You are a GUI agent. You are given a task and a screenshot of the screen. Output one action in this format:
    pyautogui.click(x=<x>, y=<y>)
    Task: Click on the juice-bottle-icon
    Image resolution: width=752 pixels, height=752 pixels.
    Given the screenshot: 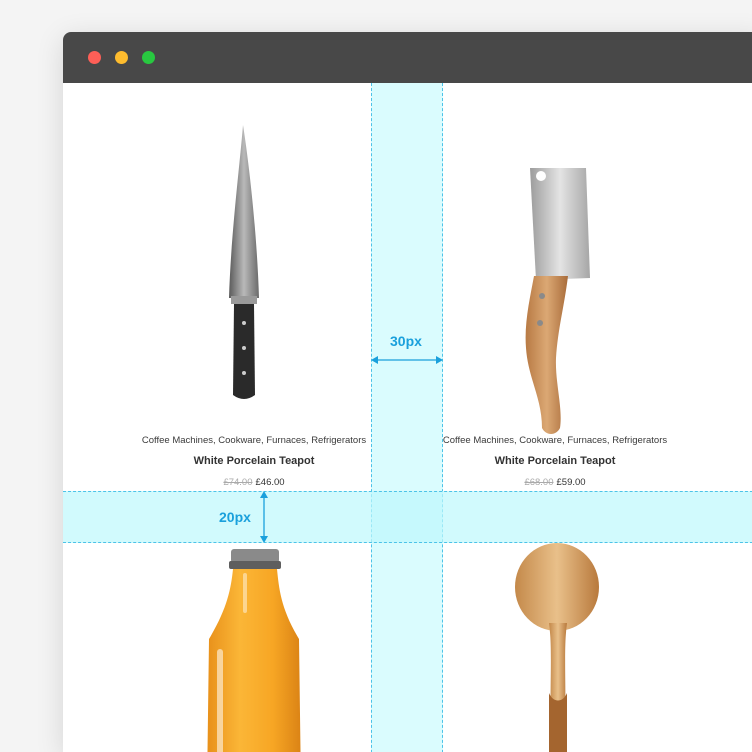 What is the action you would take?
    pyautogui.click(x=254, y=650)
    